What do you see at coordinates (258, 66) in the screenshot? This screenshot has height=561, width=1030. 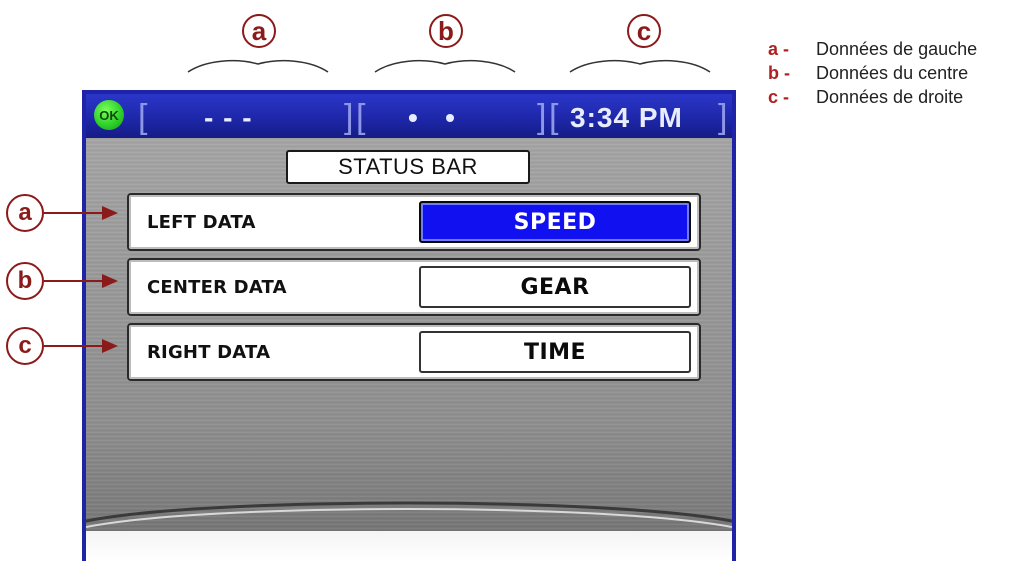 I see `brace-a` at bounding box center [258, 66].